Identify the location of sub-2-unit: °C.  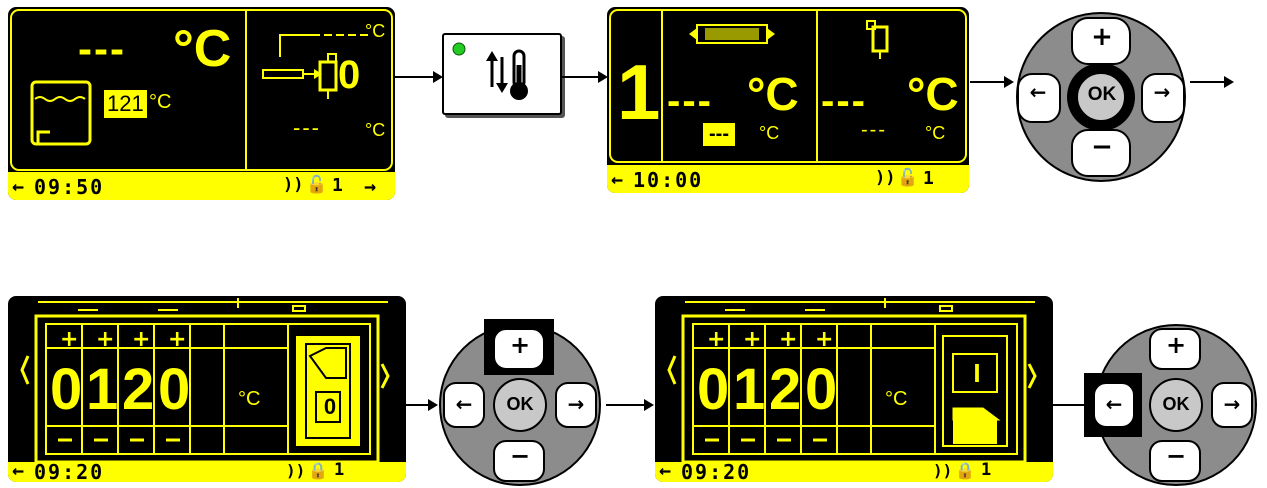
(935, 133).